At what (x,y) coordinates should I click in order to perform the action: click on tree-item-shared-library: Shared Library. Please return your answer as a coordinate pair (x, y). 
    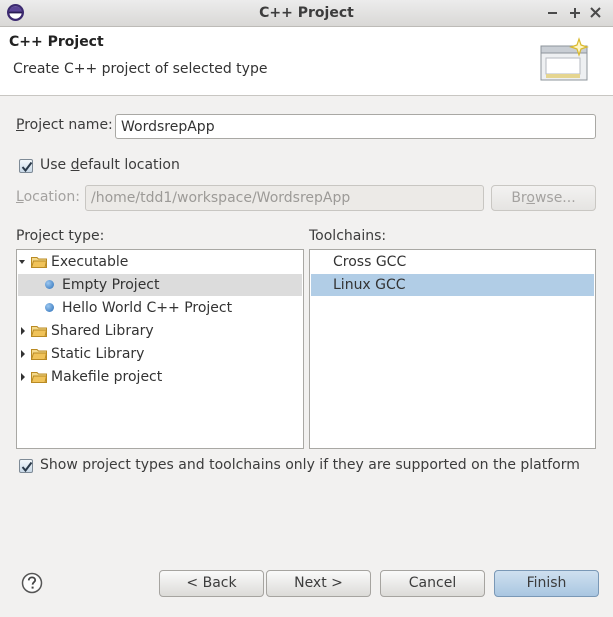
    Looking at the image, I should click on (160, 331).